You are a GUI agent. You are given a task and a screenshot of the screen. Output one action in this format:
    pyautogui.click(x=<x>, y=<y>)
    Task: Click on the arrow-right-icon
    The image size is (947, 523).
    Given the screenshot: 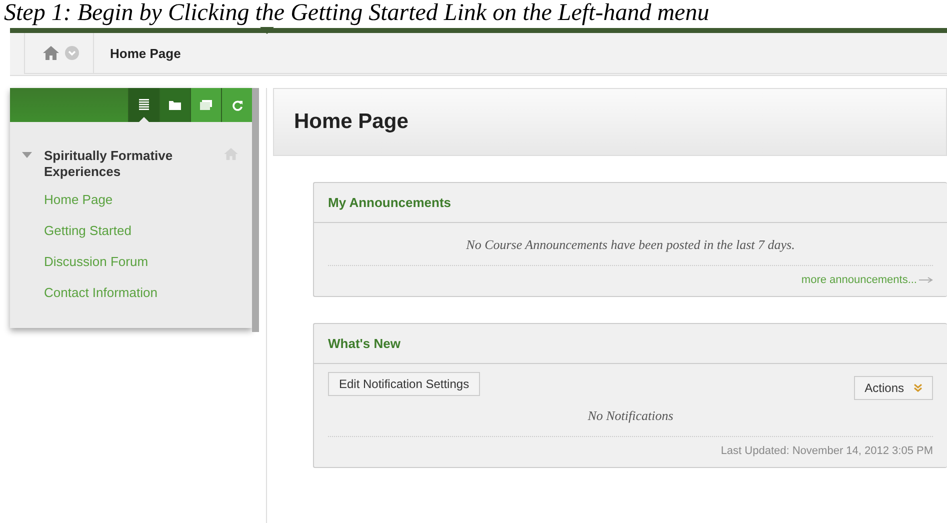 What is the action you would take?
    pyautogui.click(x=926, y=280)
    